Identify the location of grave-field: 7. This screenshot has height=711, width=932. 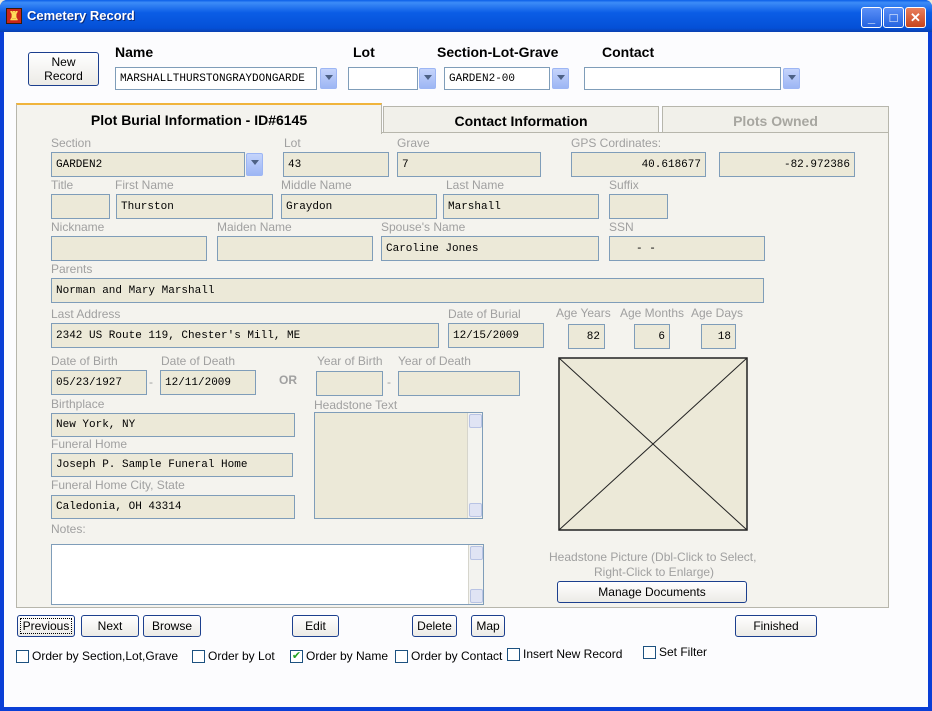
(469, 164).